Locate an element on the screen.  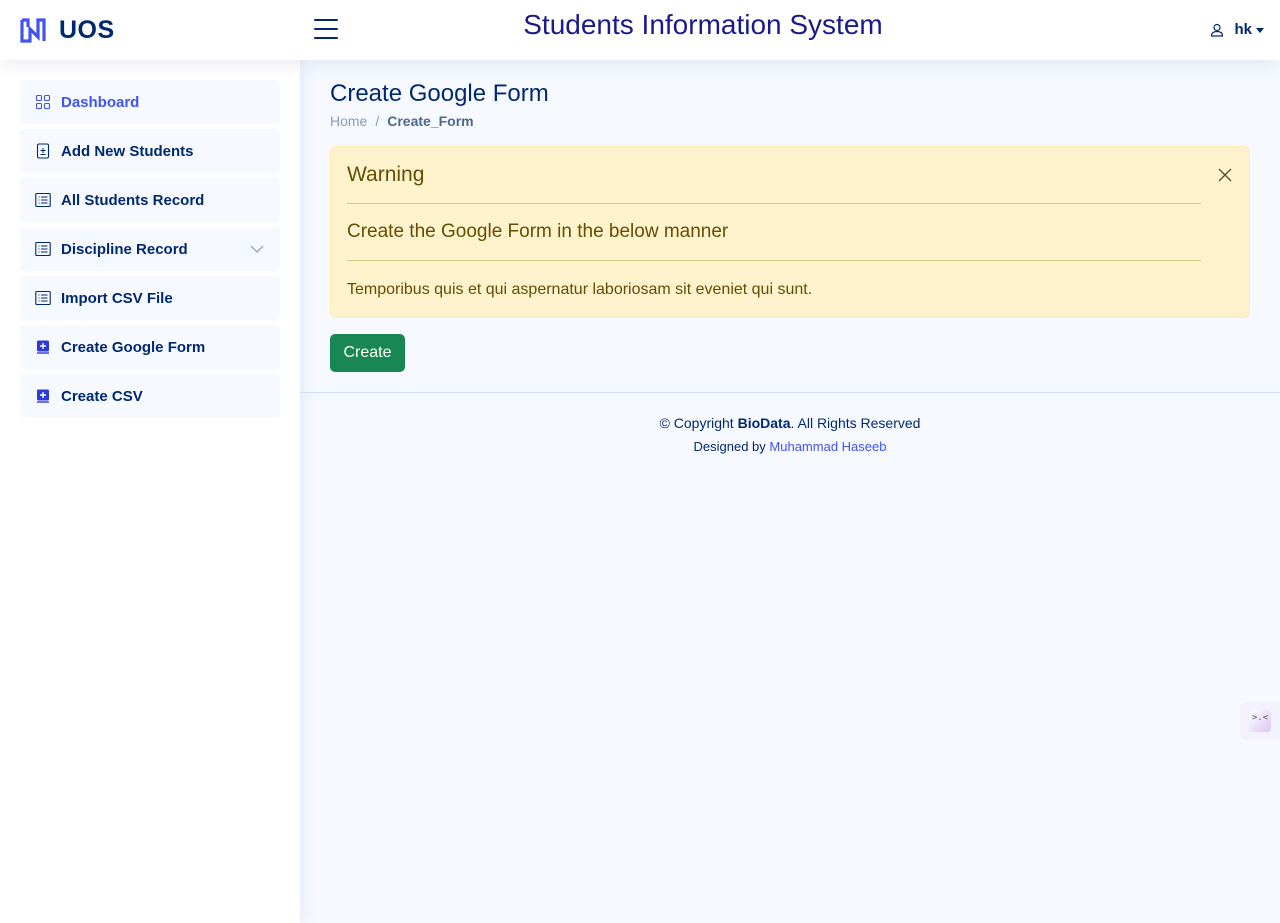
floating-assistant-widget: >.< is located at coordinates (1260, 721).